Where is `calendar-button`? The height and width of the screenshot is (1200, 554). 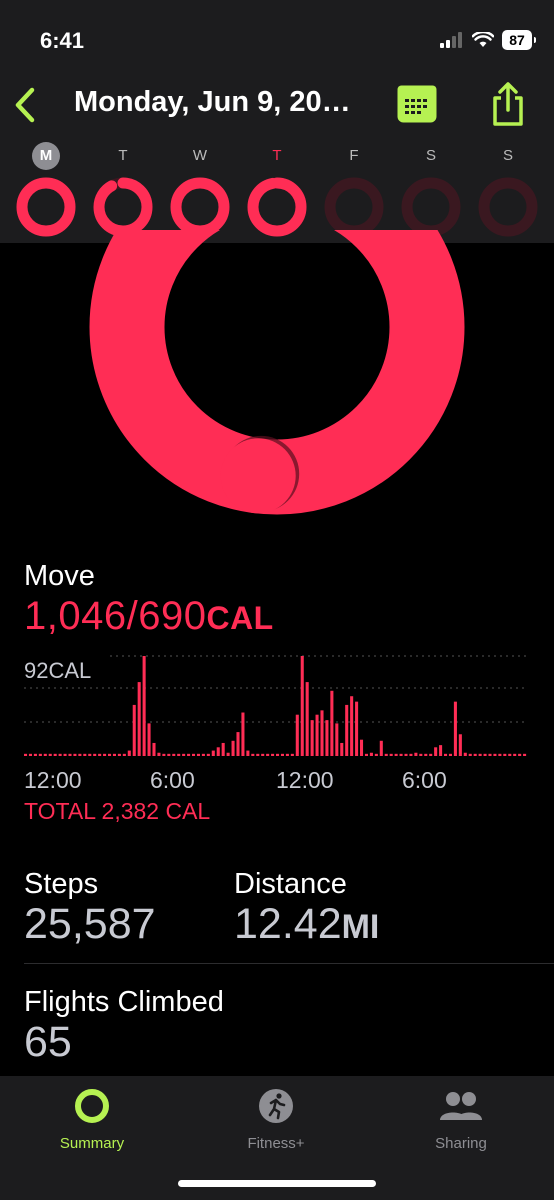 calendar-button is located at coordinates (417, 104).